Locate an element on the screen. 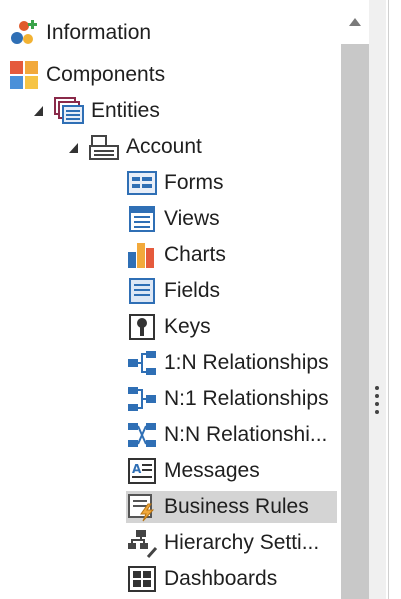 The width and height of the screenshot is (401, 599). tree-item-dashboards: Dashboards is located at coordinates (201, 579).